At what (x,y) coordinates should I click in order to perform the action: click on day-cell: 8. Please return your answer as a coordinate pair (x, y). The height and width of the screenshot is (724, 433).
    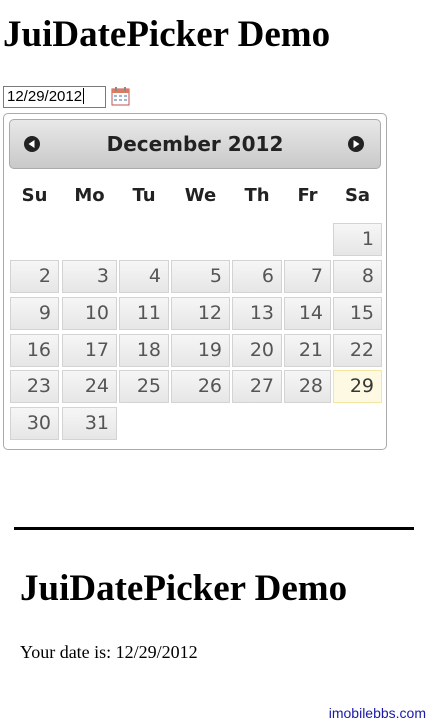
    Looking at the image, I should click on (357, 276).